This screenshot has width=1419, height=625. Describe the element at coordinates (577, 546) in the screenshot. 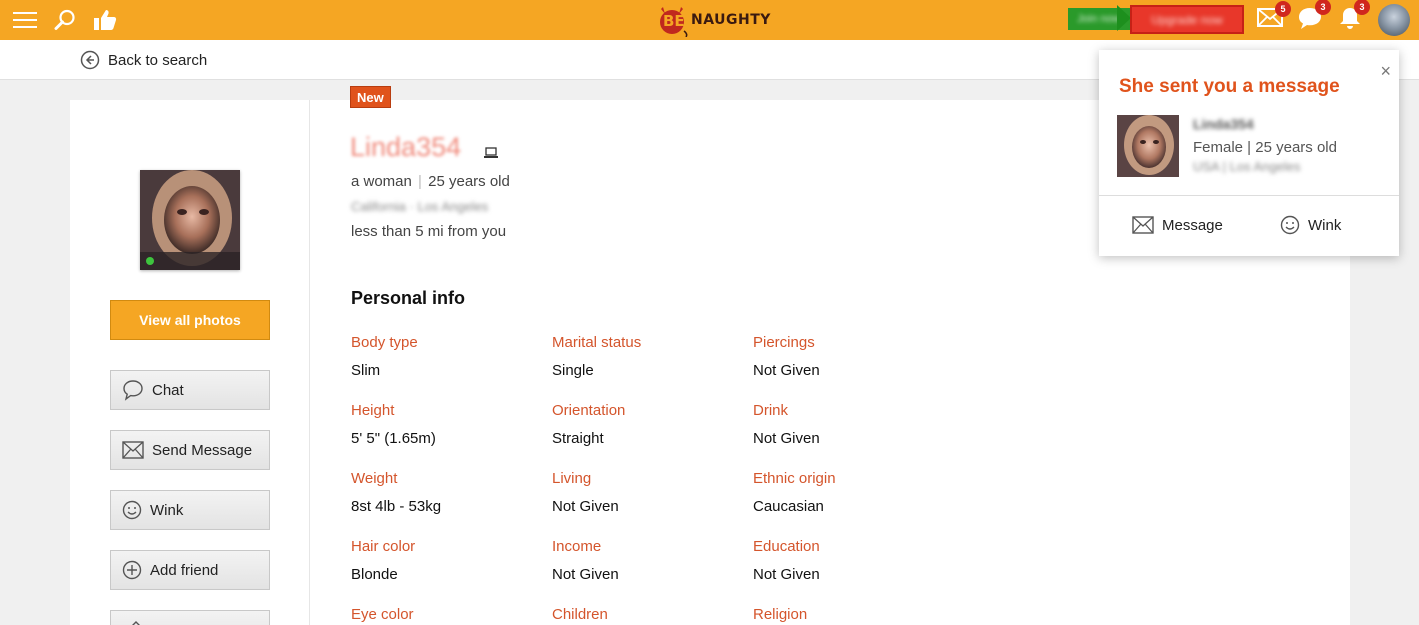

I see `info-label-income: Income` at that location.